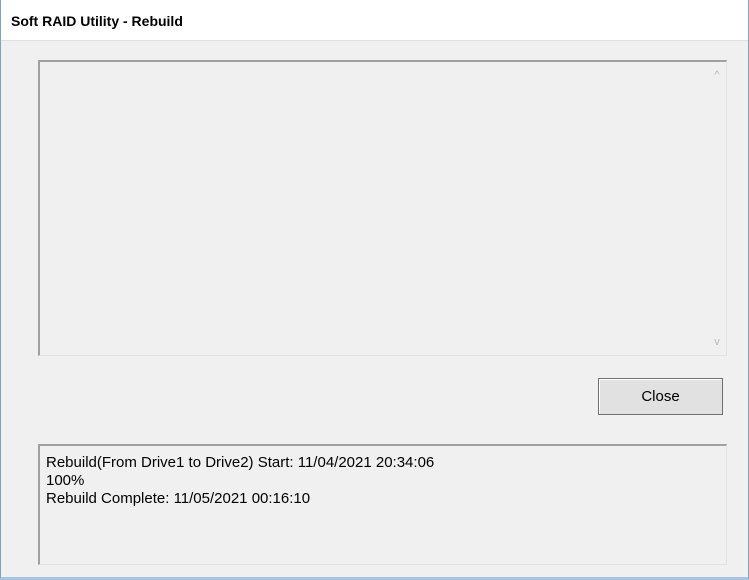 The width and height of the screenshot is (749, 580). I want to click on scroll-down-icon: v, so click(717, 342).